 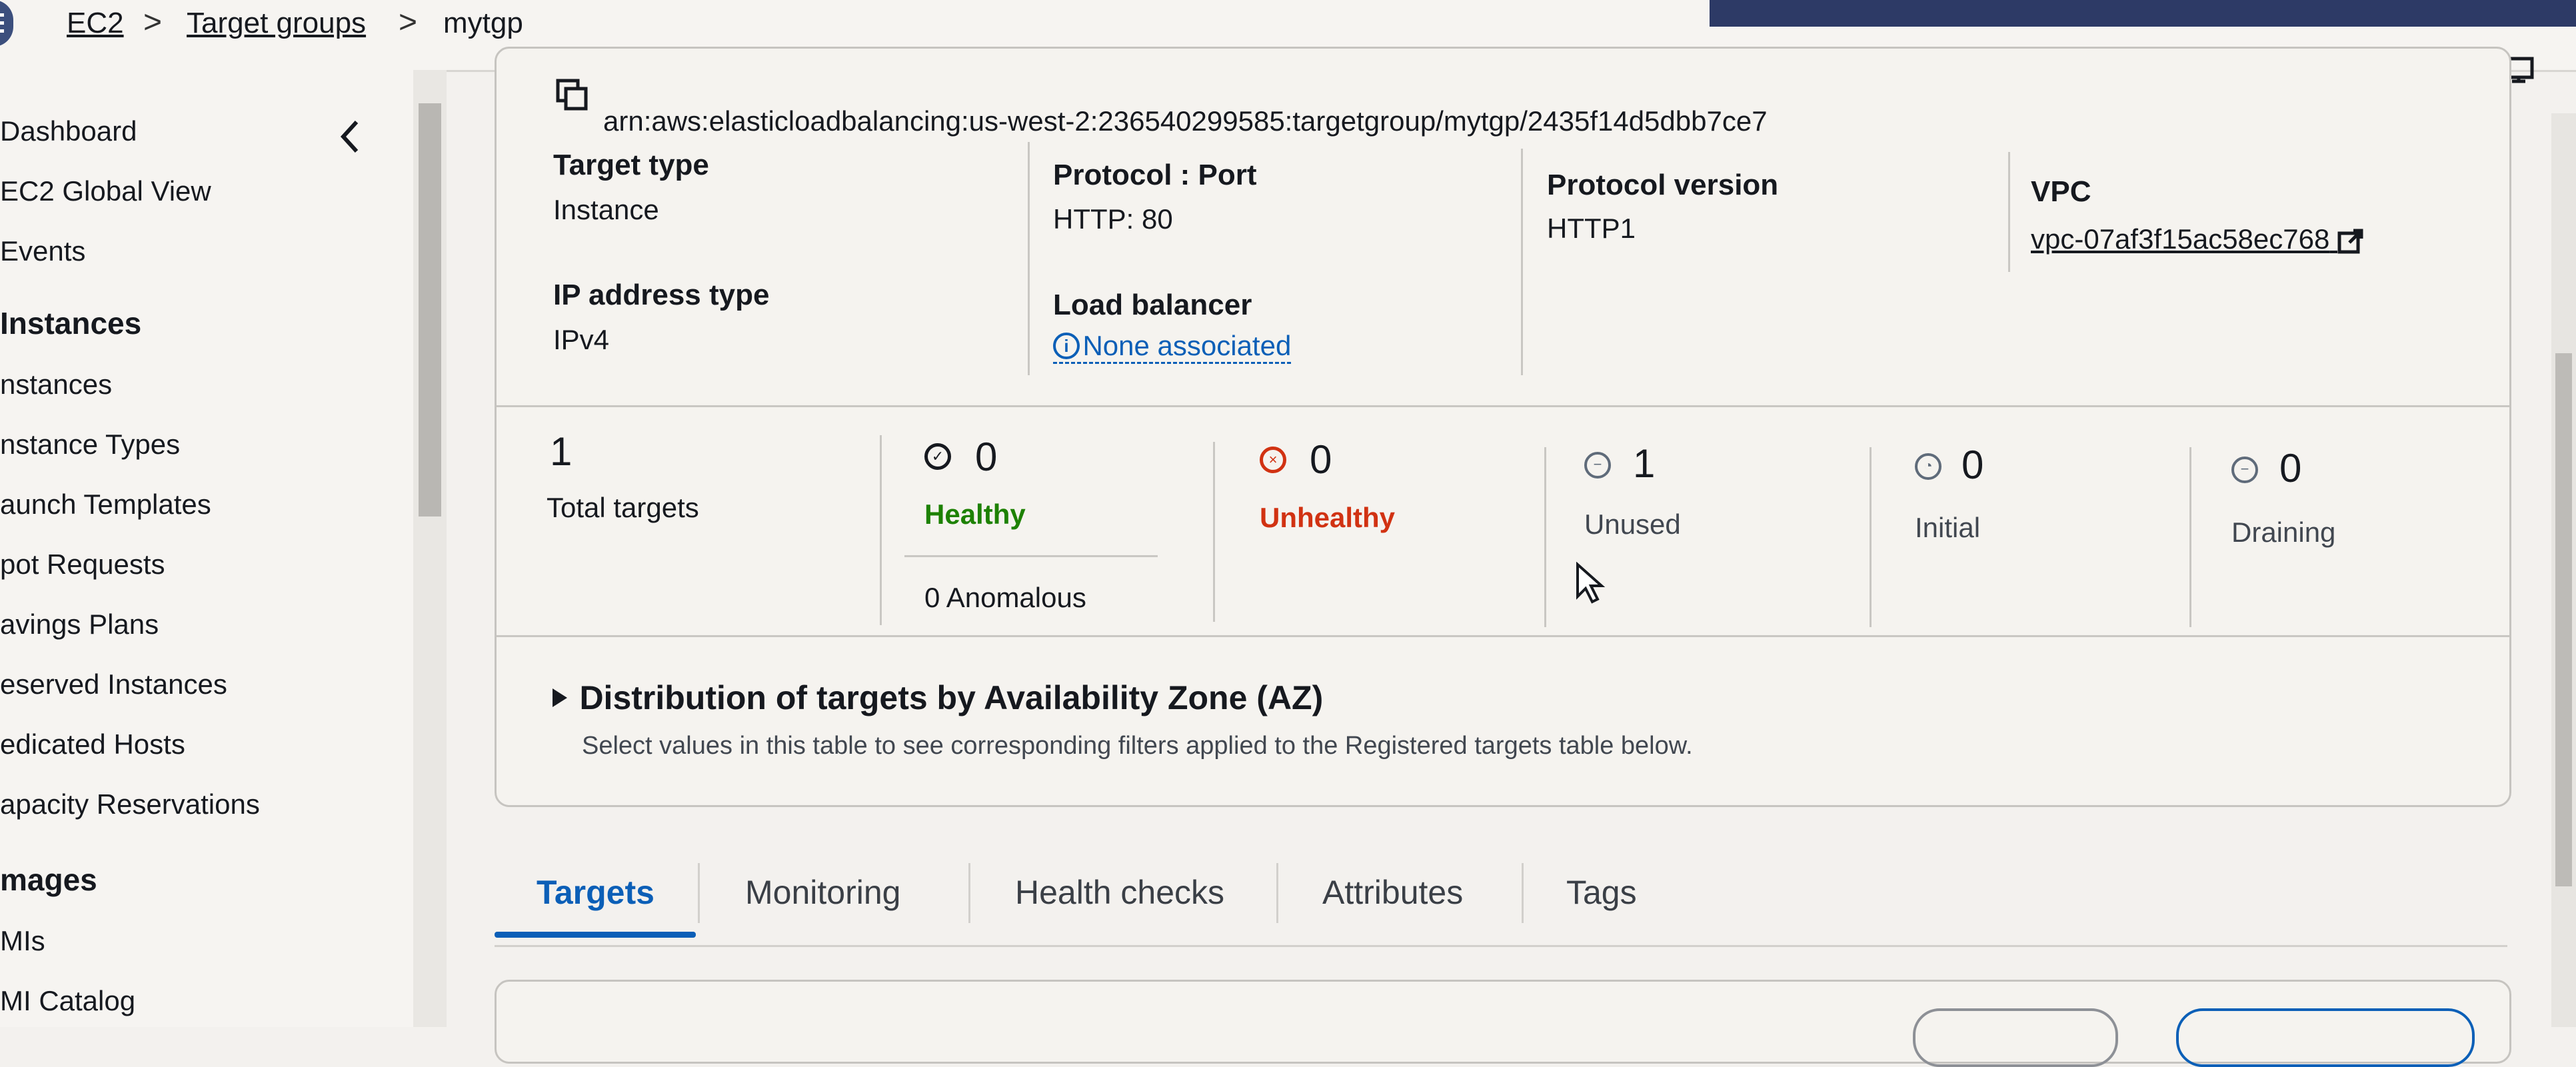 I want to click on copy-icon, so click(x=572, y=94).